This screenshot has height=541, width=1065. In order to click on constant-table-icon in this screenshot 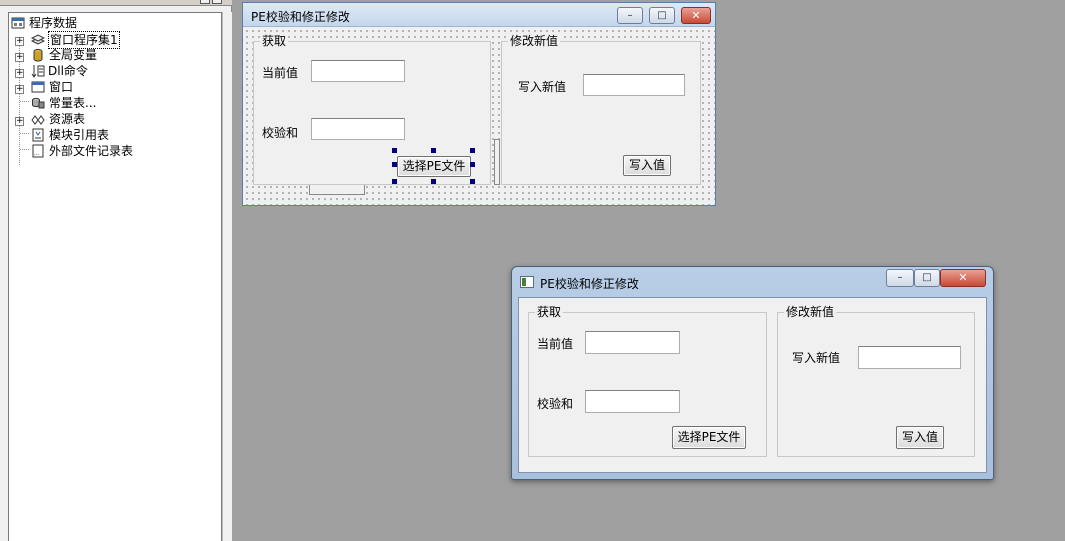, I will do `click(38, 103)`.